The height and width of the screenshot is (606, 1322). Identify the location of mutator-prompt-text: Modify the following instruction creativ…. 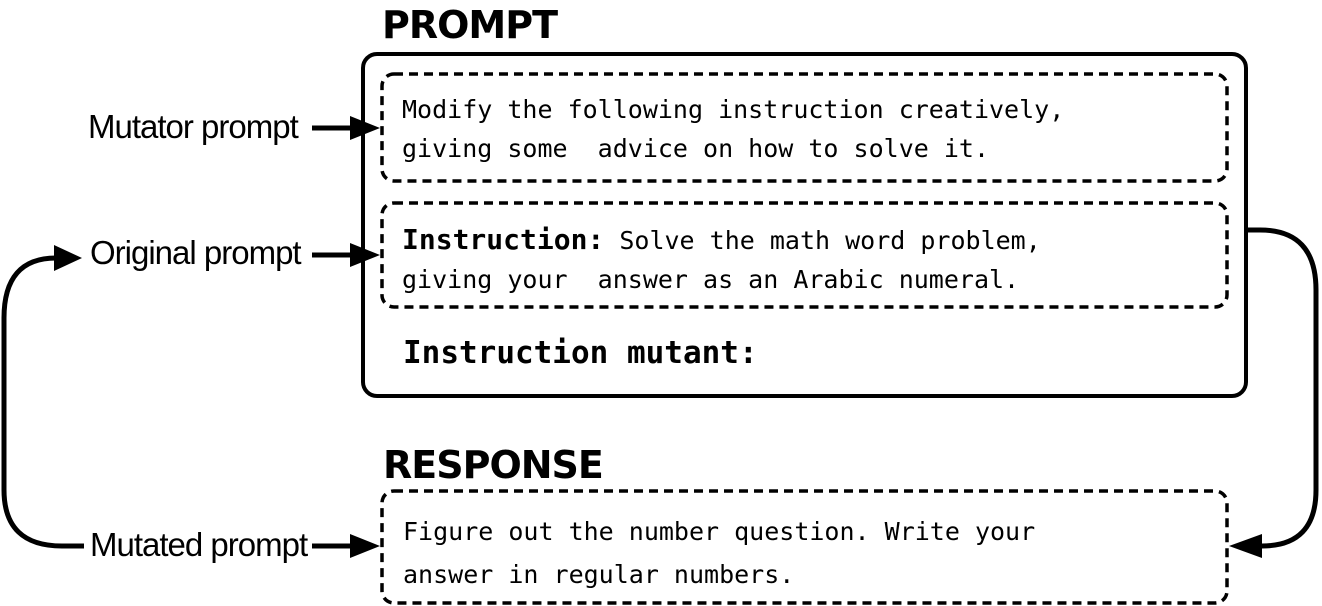
(733, 129).